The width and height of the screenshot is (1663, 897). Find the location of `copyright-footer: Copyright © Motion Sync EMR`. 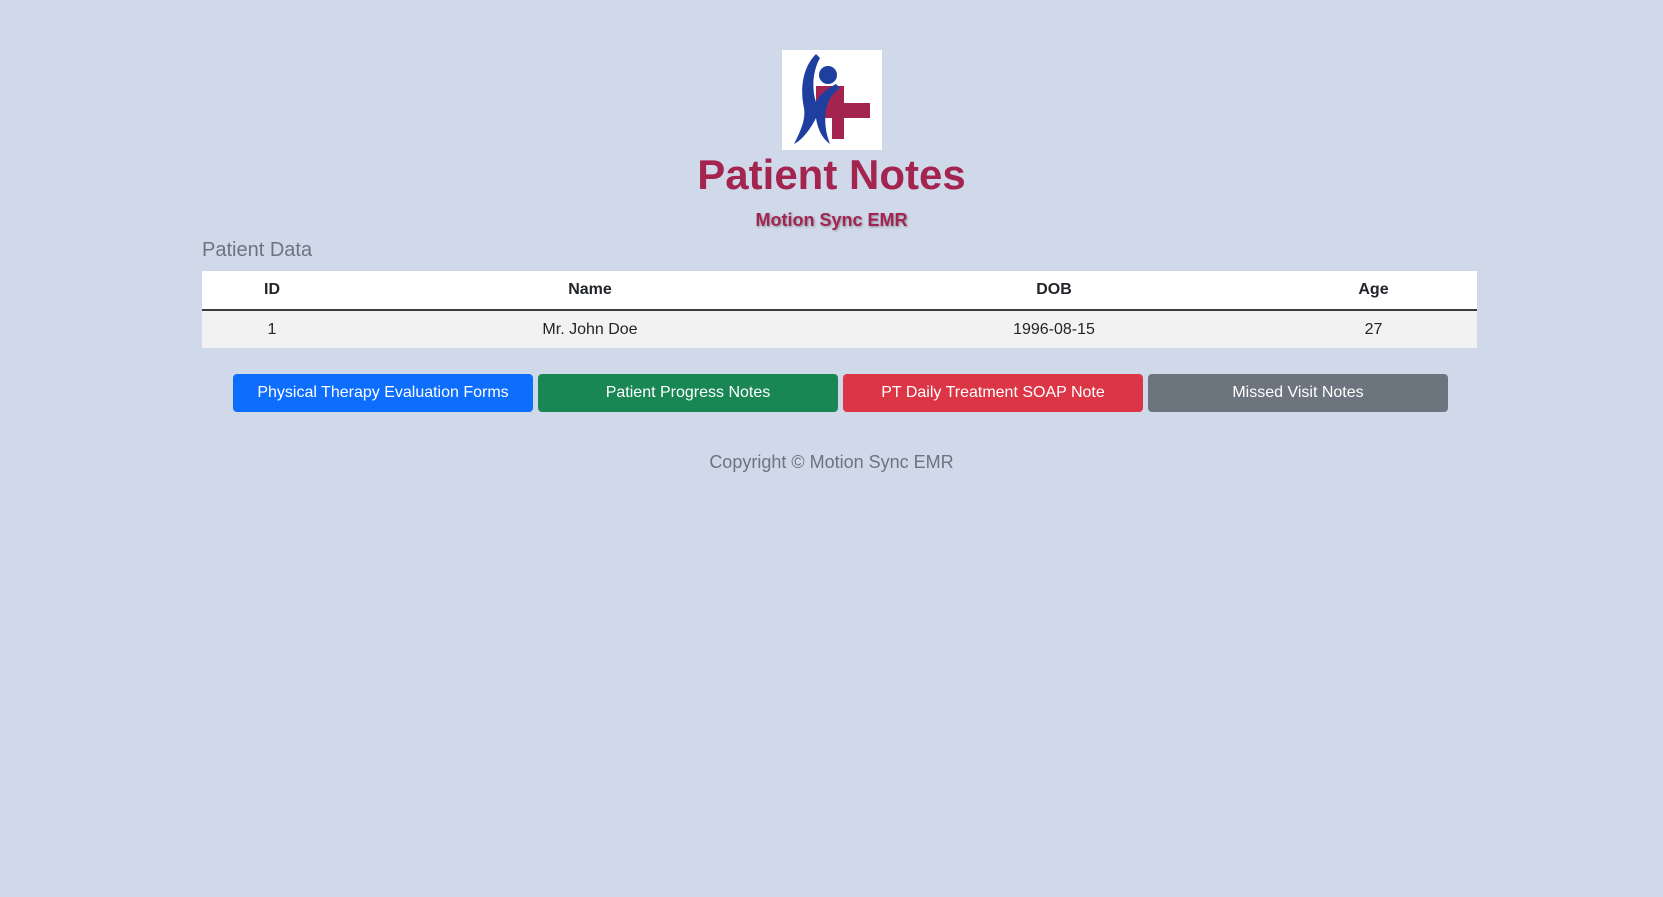

copyright-footer: Copyright © Motion Sync EMR is located at coordinates (831, 462).